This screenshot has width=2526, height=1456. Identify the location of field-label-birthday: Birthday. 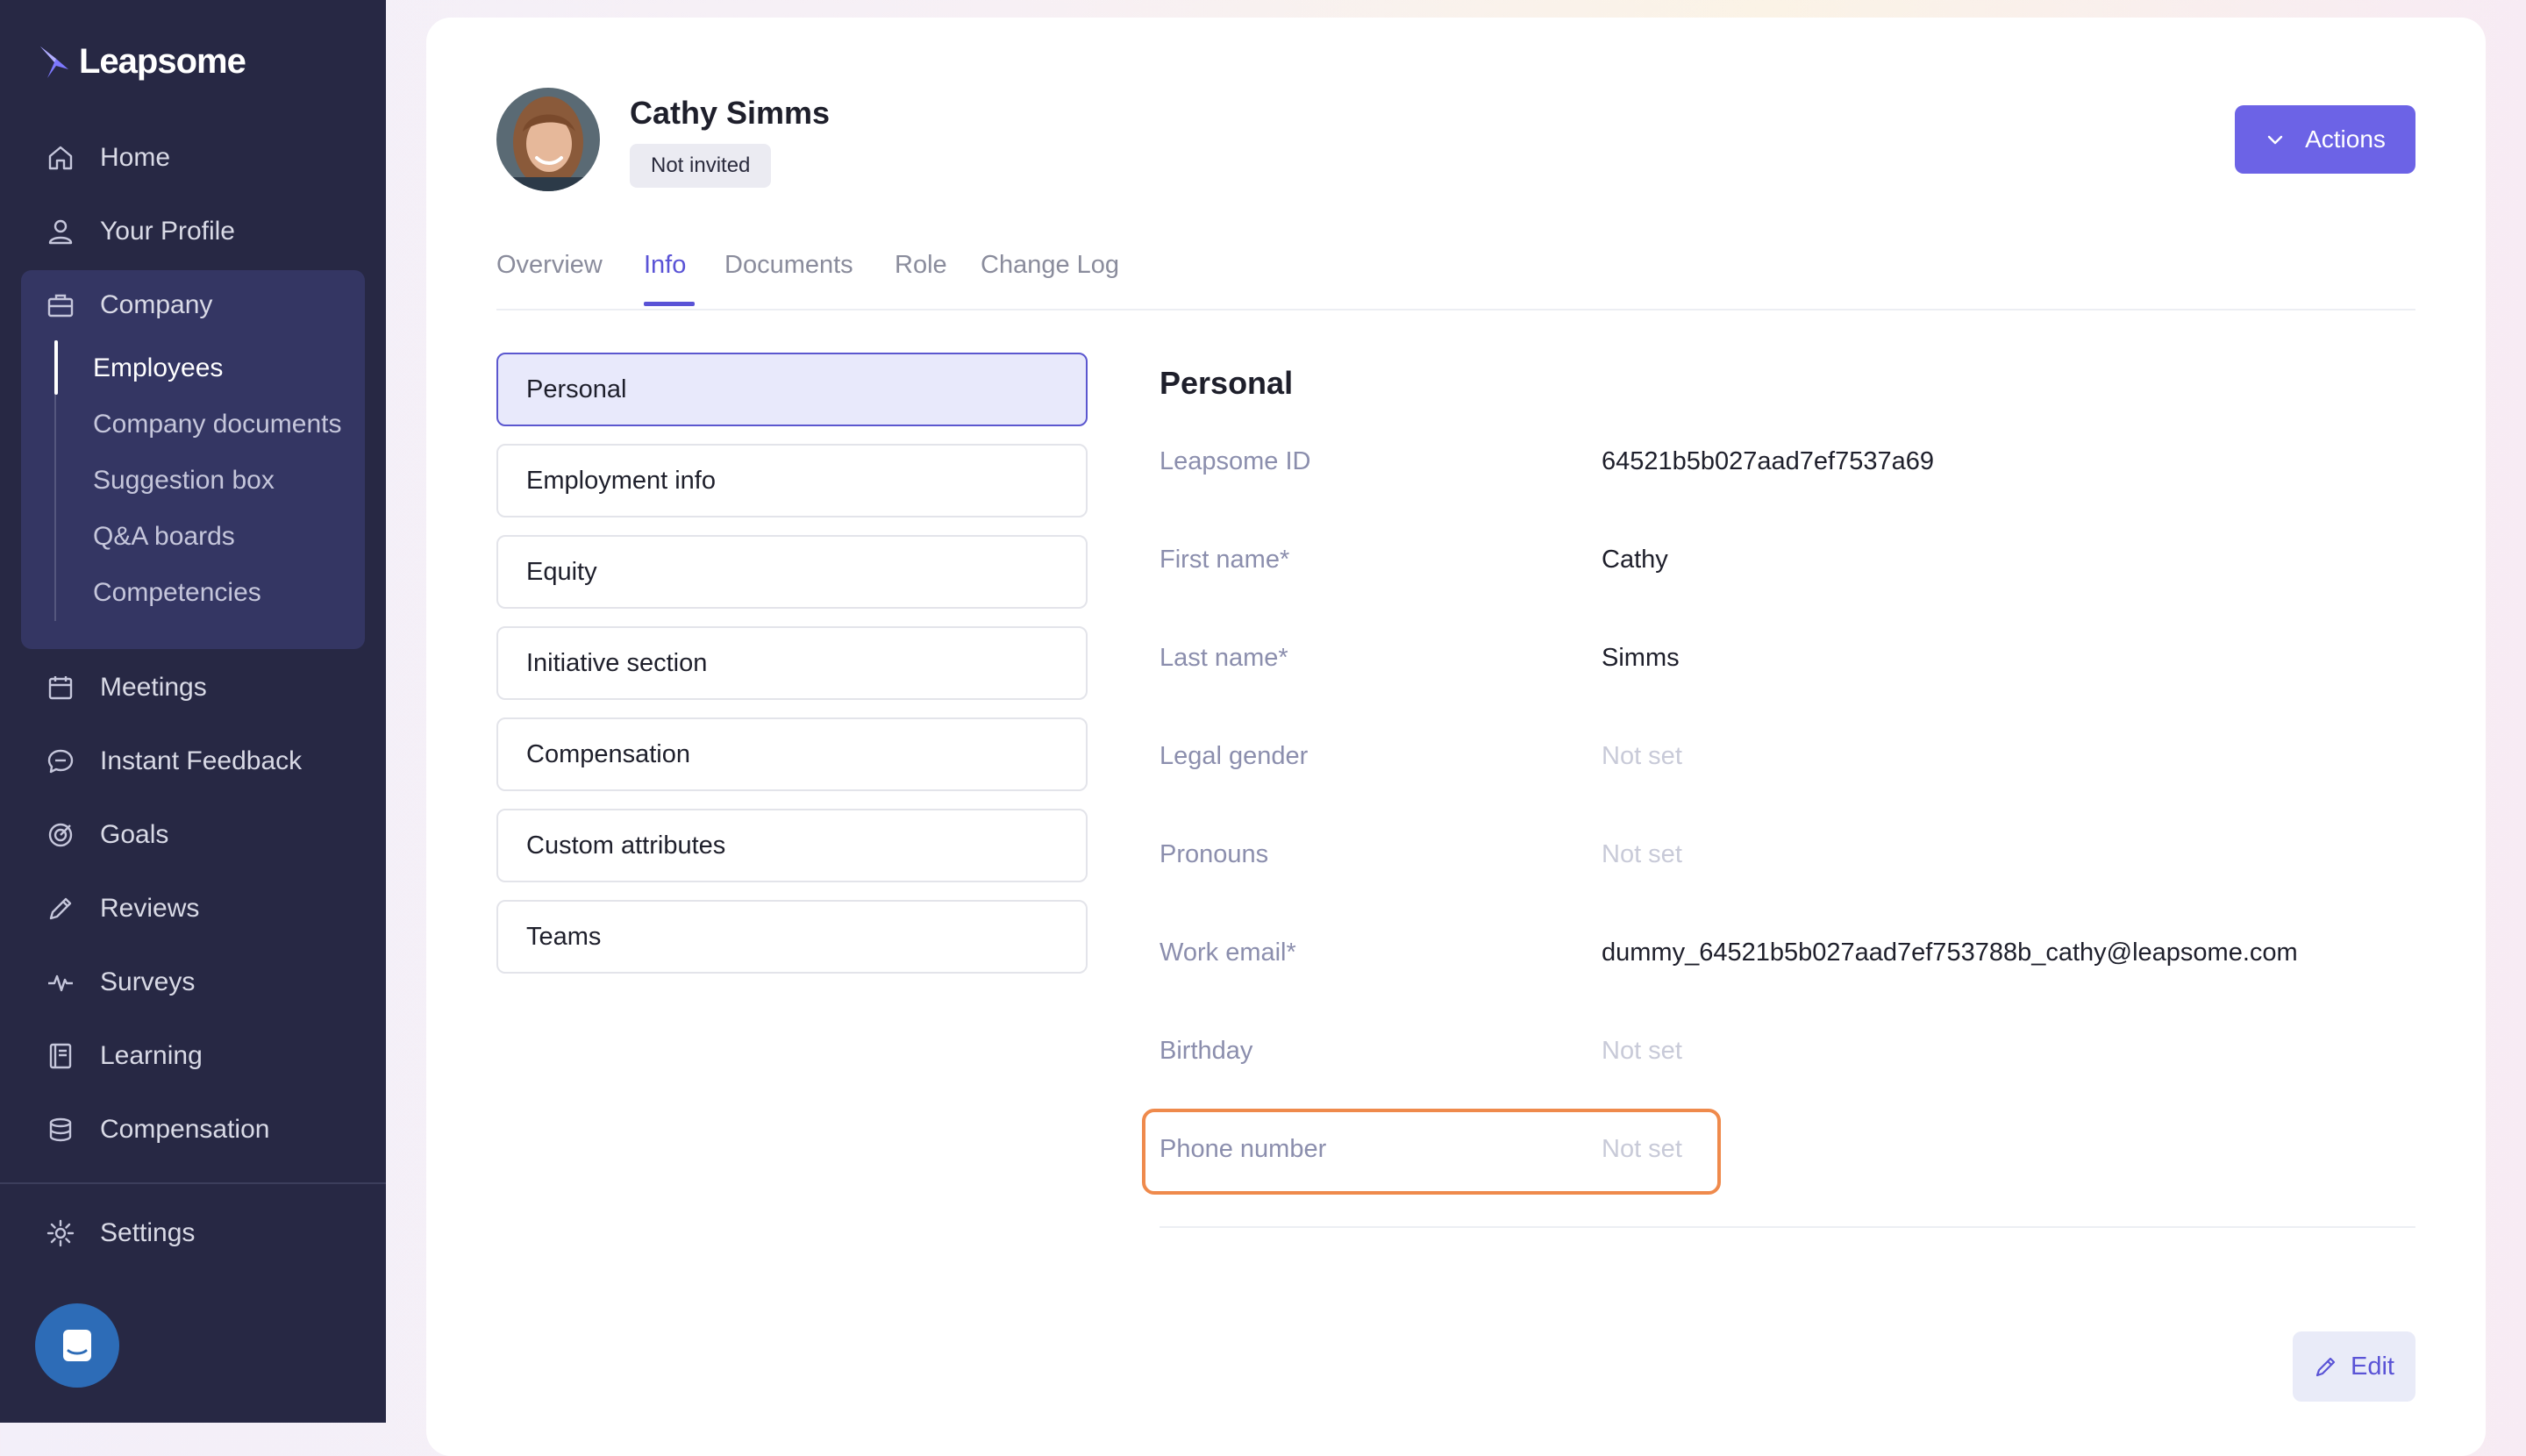
(1206, 1051).